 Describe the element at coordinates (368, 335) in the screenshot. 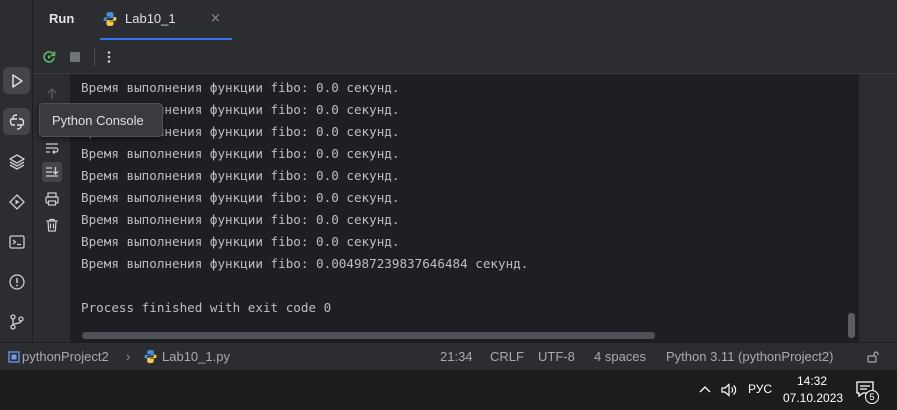

I see `horizontal-scrollbar` at that location.